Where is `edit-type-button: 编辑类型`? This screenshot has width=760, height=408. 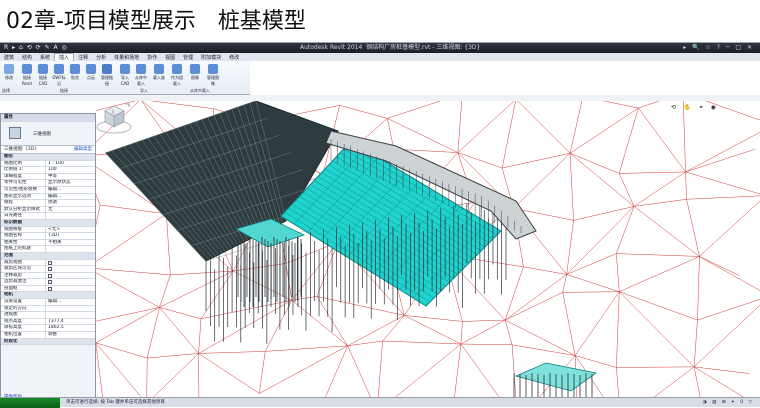 edit-type-button: 编辑类型 is located at coordinates (83, 150).